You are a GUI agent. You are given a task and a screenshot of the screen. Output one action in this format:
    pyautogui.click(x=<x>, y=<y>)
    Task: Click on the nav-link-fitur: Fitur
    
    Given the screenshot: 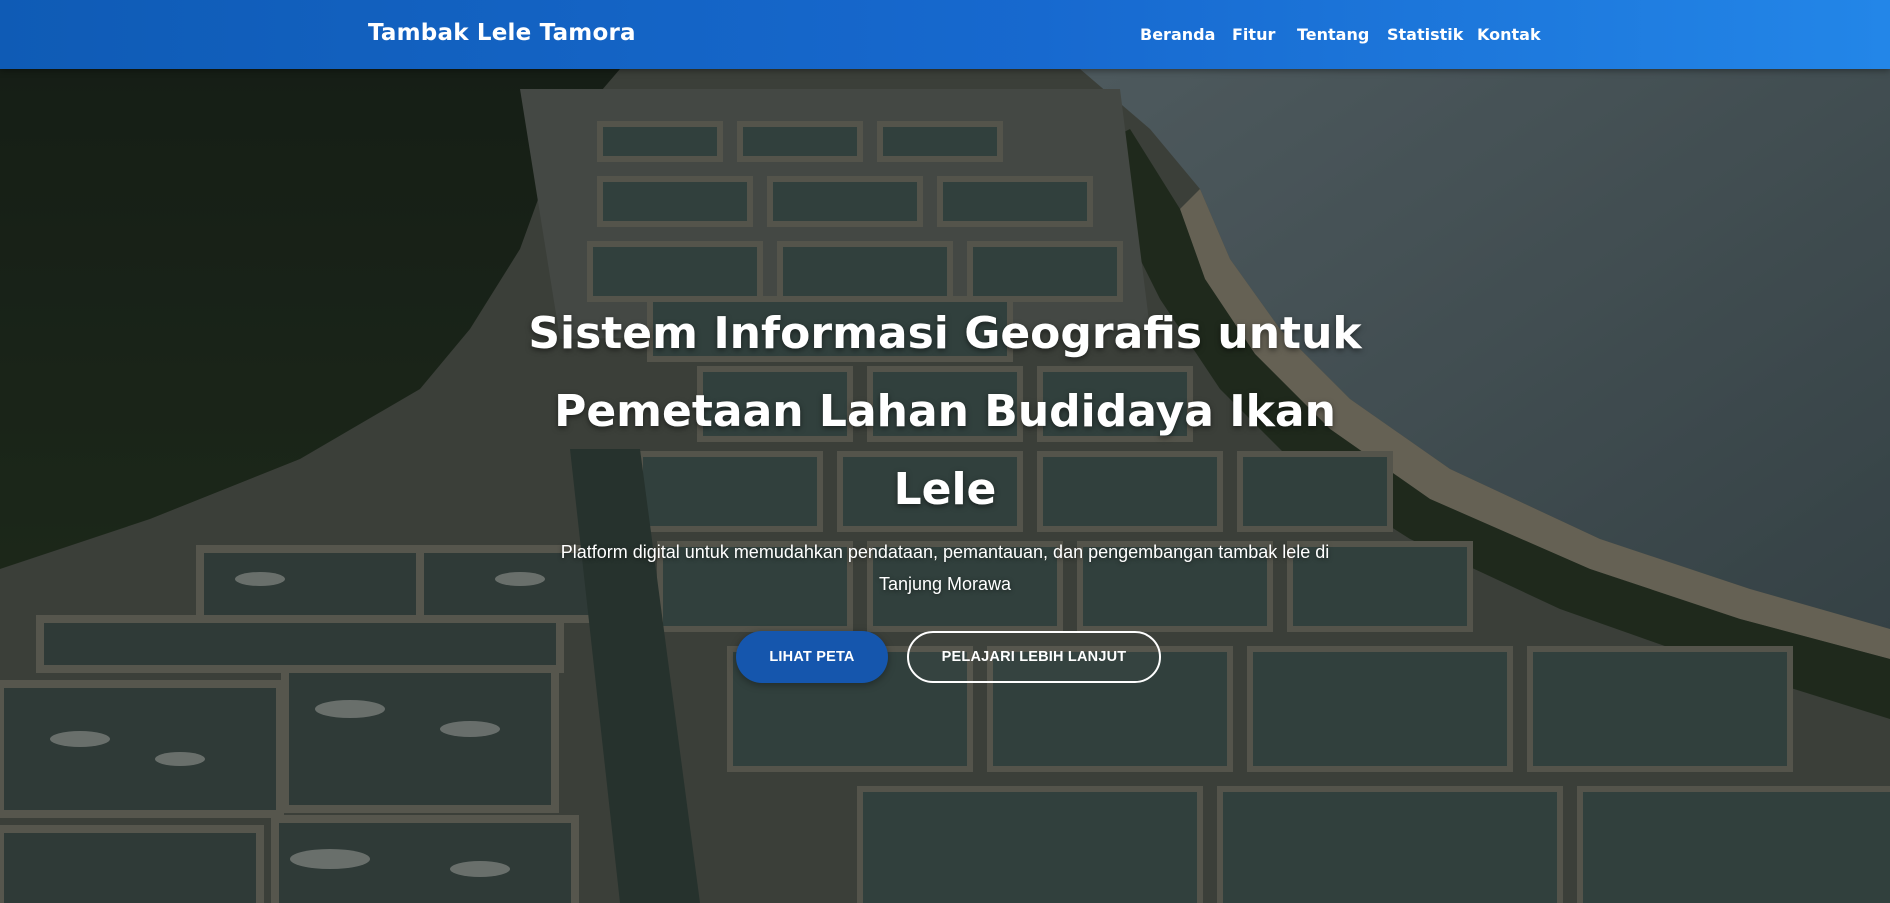 What is the action you would take?
    pyautogui.click(x=1253, y=34)
    